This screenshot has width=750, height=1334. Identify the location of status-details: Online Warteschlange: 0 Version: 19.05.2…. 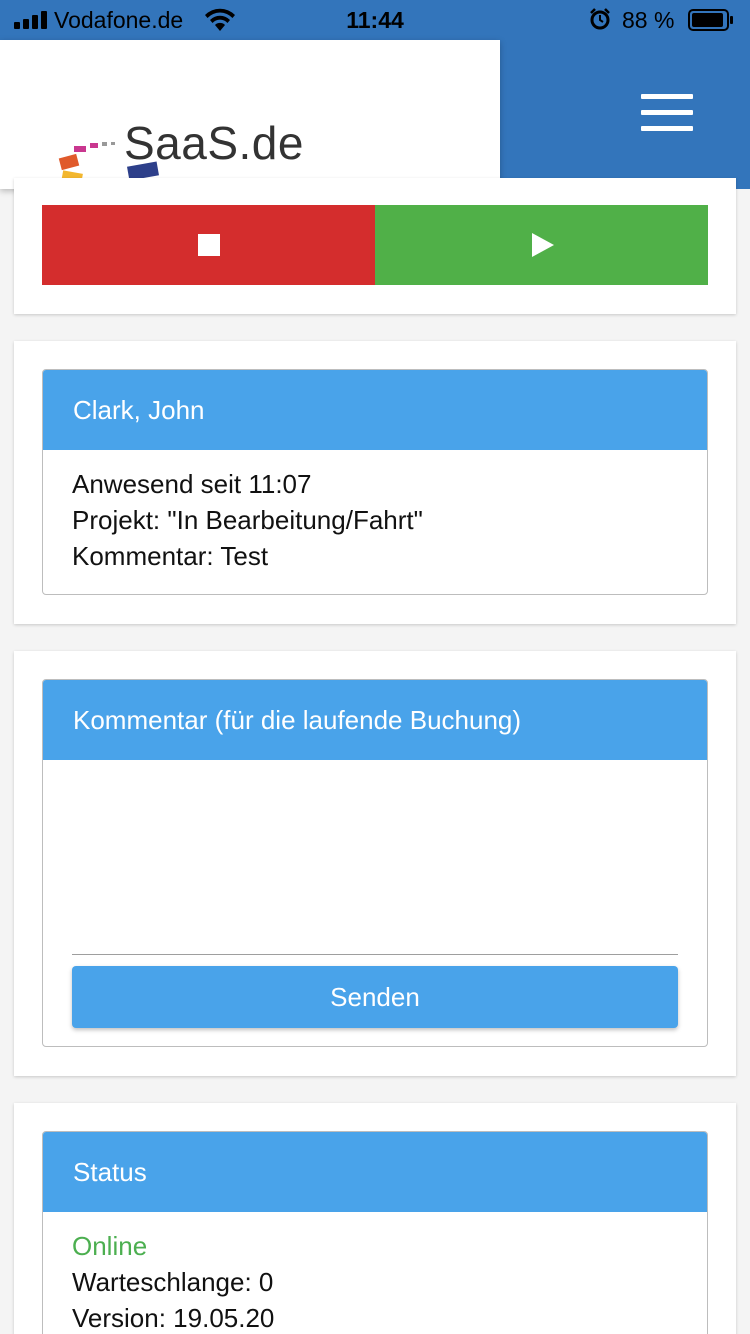
(375, 1273).